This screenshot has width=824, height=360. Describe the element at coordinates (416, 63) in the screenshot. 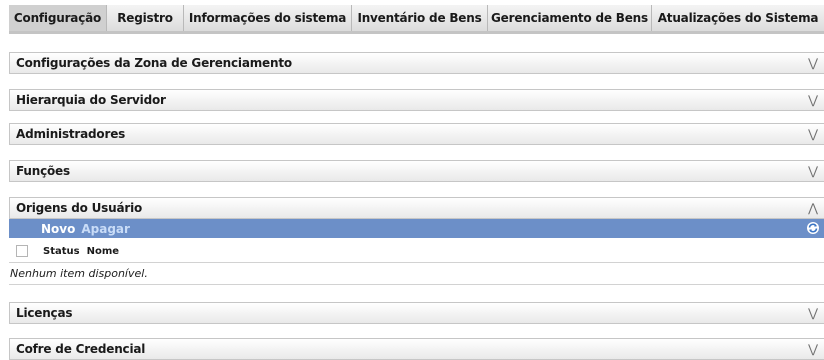

I see `panel-configuracoes-zona: Configurações da Zona de Gerenciamento ⋁` at that location.